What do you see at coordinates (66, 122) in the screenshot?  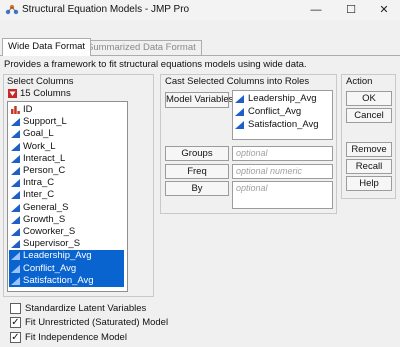 I see `list-item: Support_L` at bounding box center [66, 122].